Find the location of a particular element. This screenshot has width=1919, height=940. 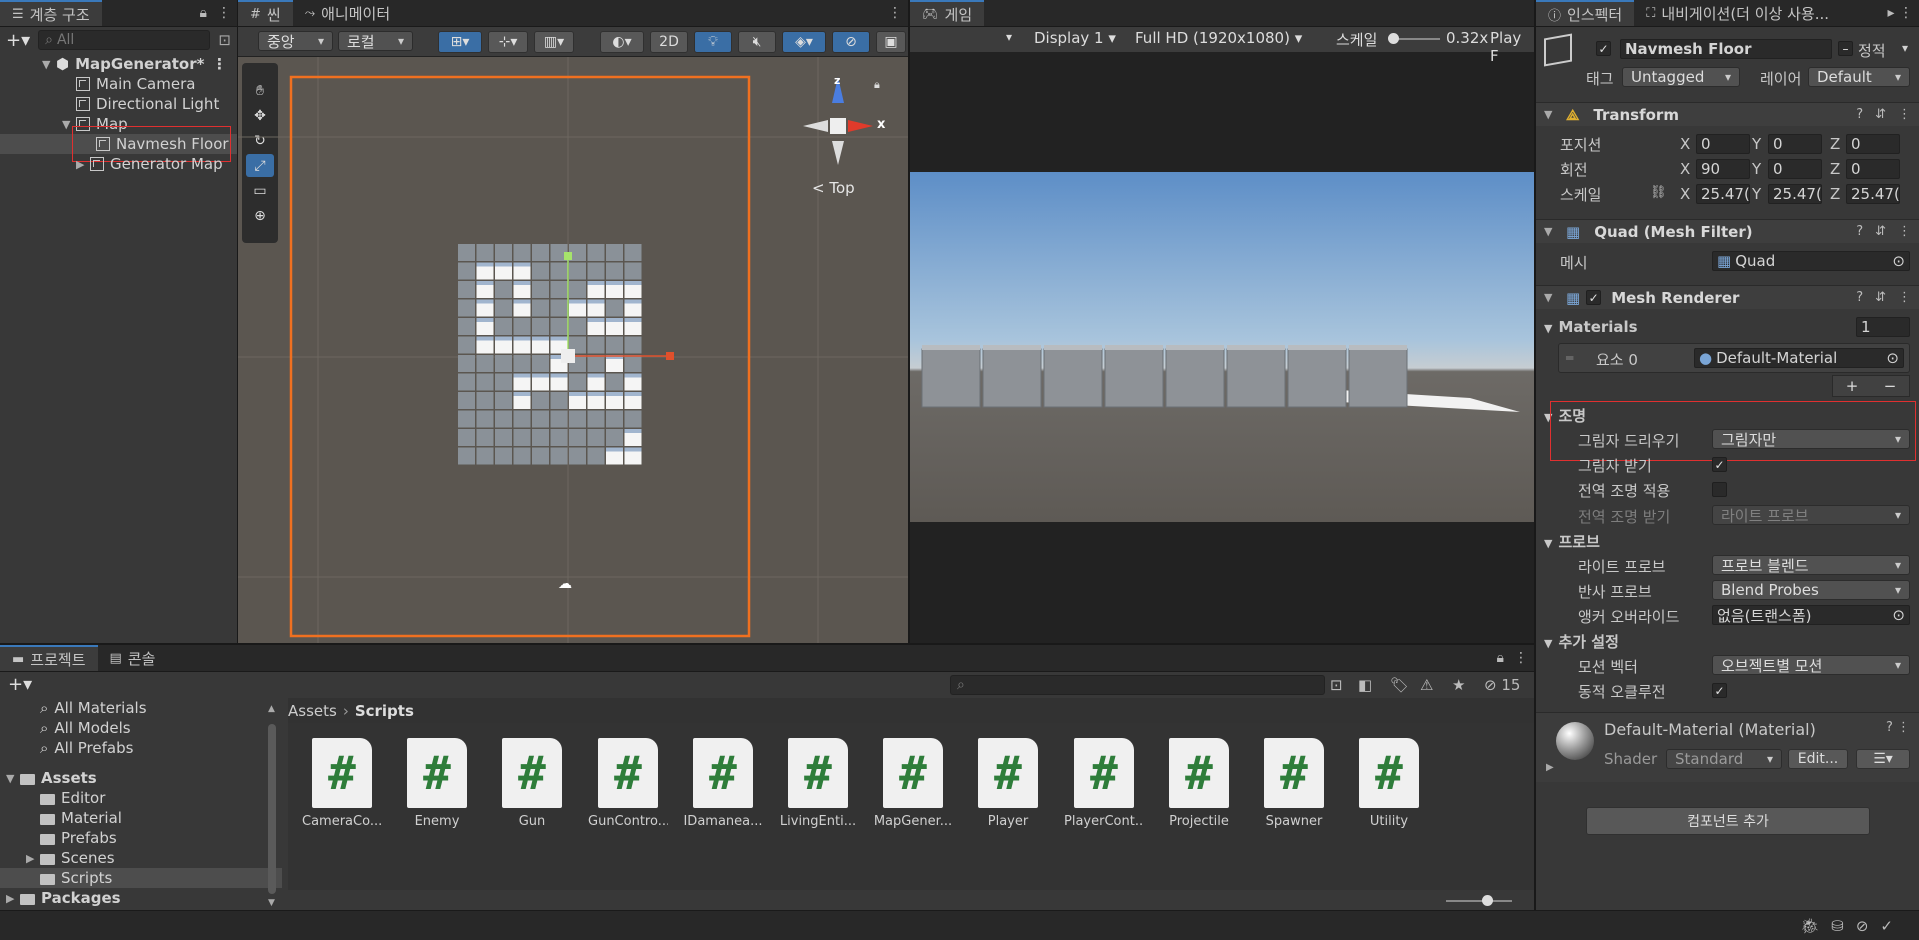

materials-label: ▼ Materials is located at coordinates (1591, 327).